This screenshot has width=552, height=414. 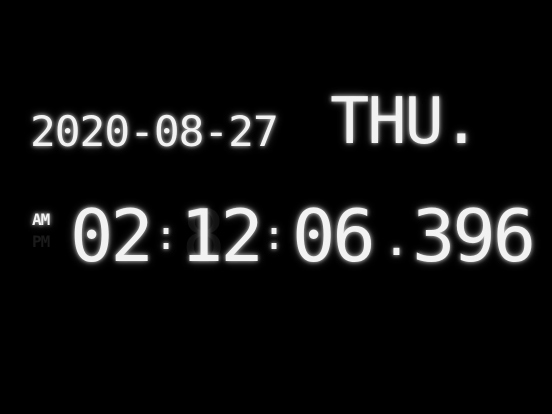 I want to click on meridiem-ghost-segment: PM, so click(x=41, y=241).